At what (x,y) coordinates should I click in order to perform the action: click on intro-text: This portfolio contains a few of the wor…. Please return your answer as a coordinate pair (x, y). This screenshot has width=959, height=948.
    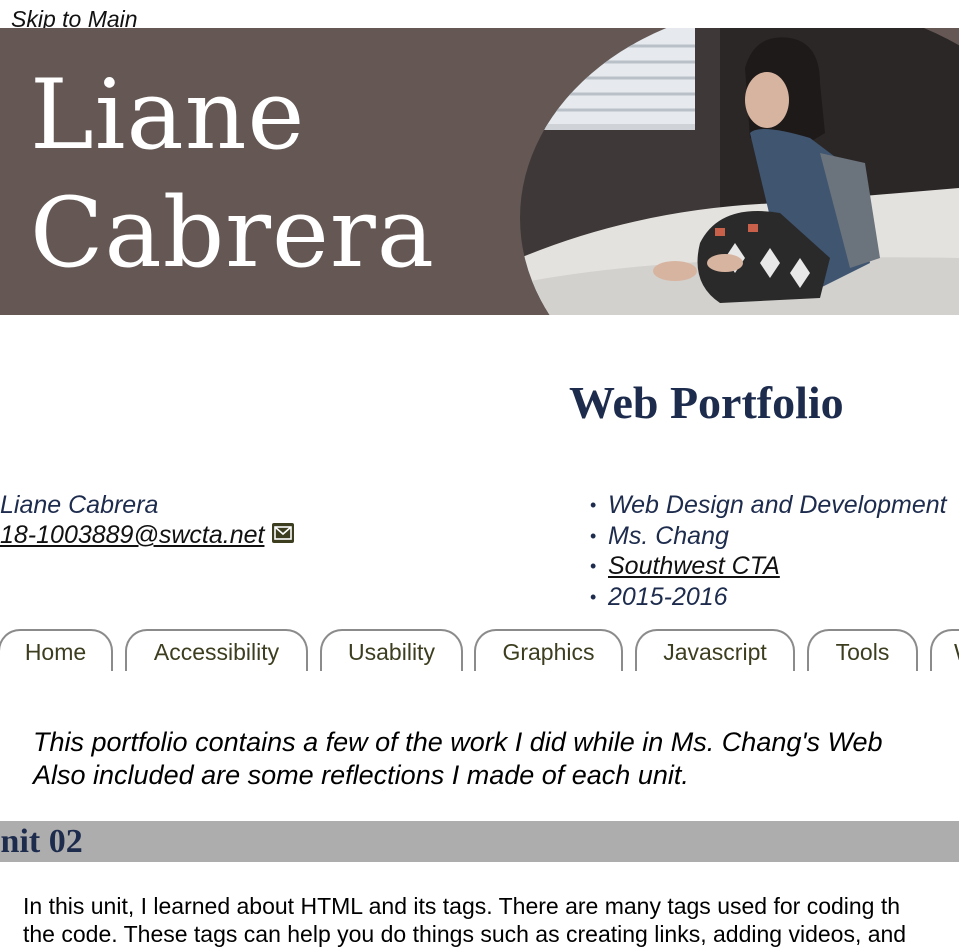
    Looking at the image, I should click on (458, 759).